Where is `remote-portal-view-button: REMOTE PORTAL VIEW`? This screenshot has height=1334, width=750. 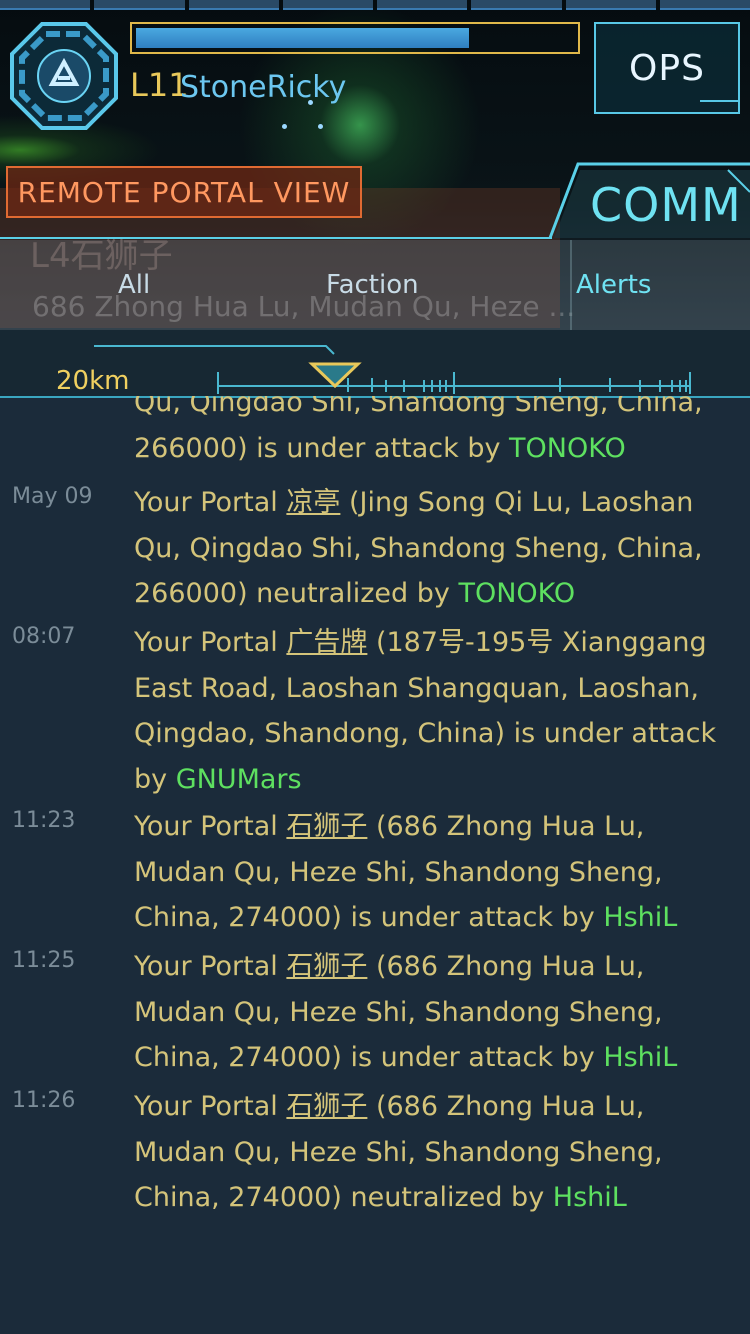
remote-portal-view-button: REMOTE PORTAL VIEW is located at coordinates (184, 192).